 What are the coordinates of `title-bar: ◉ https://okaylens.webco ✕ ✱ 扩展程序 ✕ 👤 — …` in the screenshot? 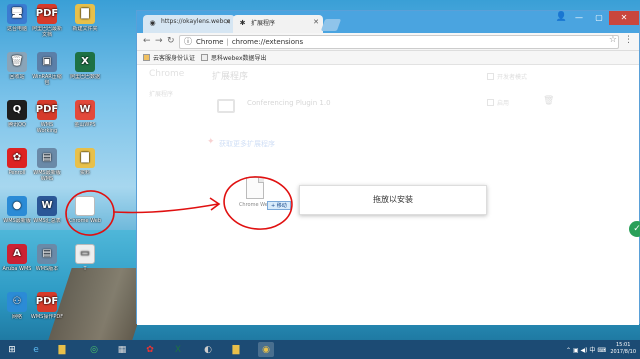 It's located at (388, 22).